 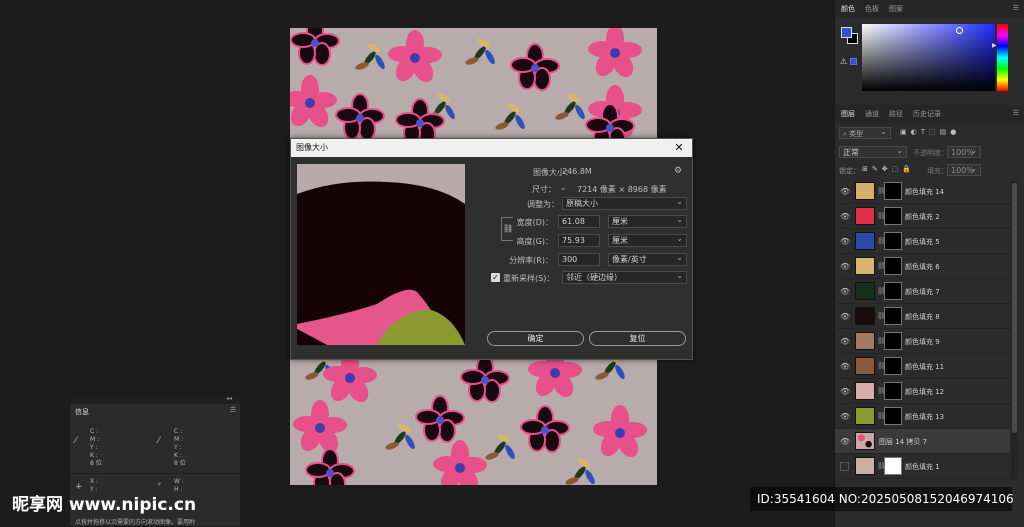 What do you see at coordinates (853, 61) in the screenshot?
I see `web-color-swatch` at bounding box center [853, 61].